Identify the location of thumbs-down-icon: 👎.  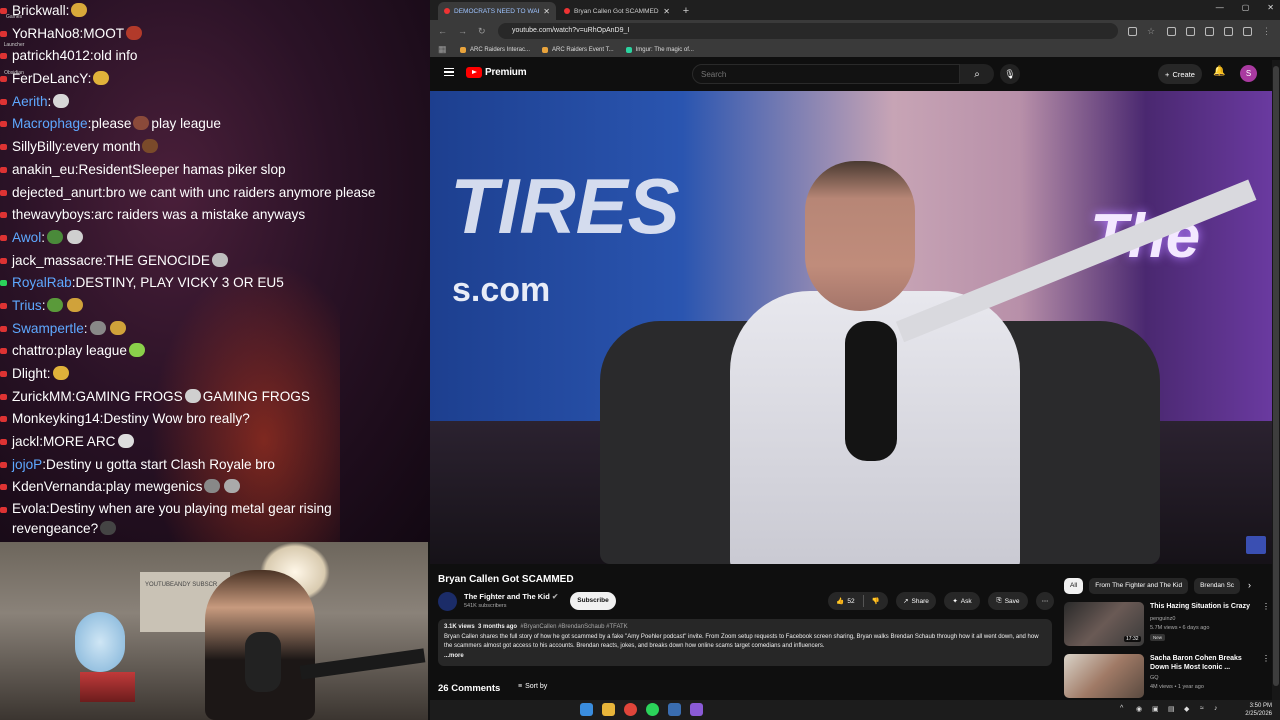
(876, 601).